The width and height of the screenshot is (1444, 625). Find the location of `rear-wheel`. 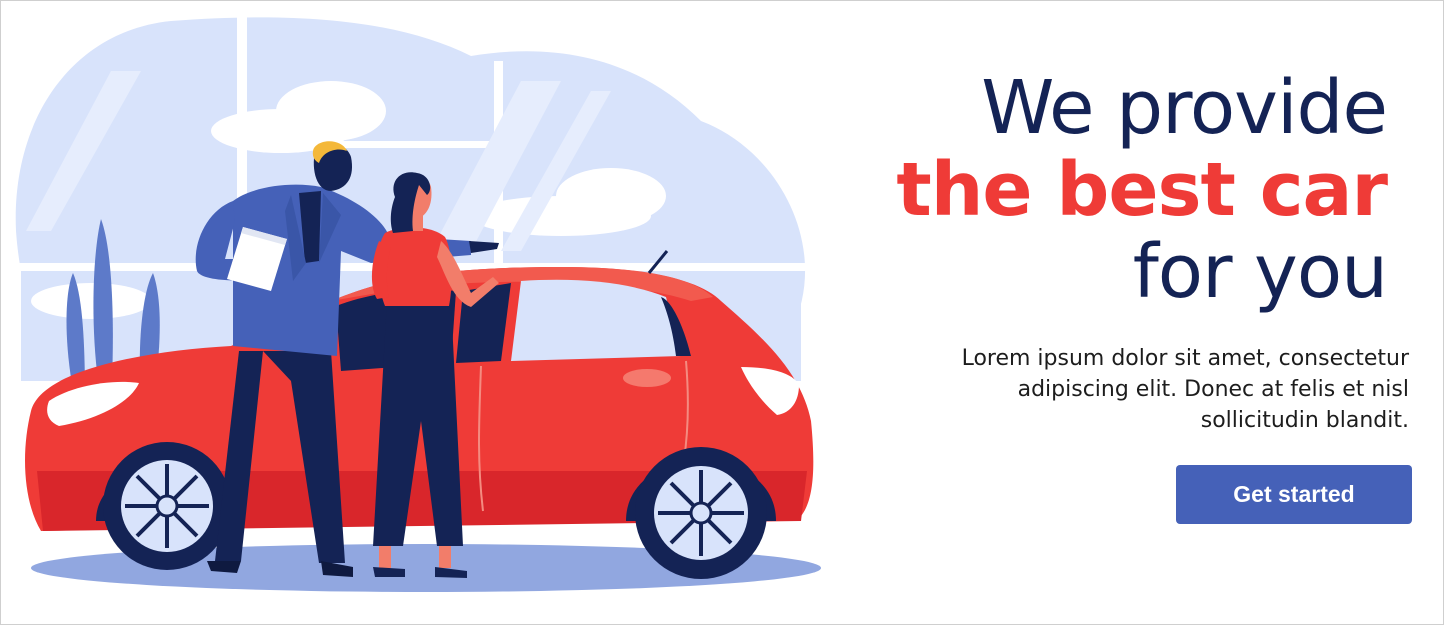

rear-wheel is located at coordinates (701, 513).